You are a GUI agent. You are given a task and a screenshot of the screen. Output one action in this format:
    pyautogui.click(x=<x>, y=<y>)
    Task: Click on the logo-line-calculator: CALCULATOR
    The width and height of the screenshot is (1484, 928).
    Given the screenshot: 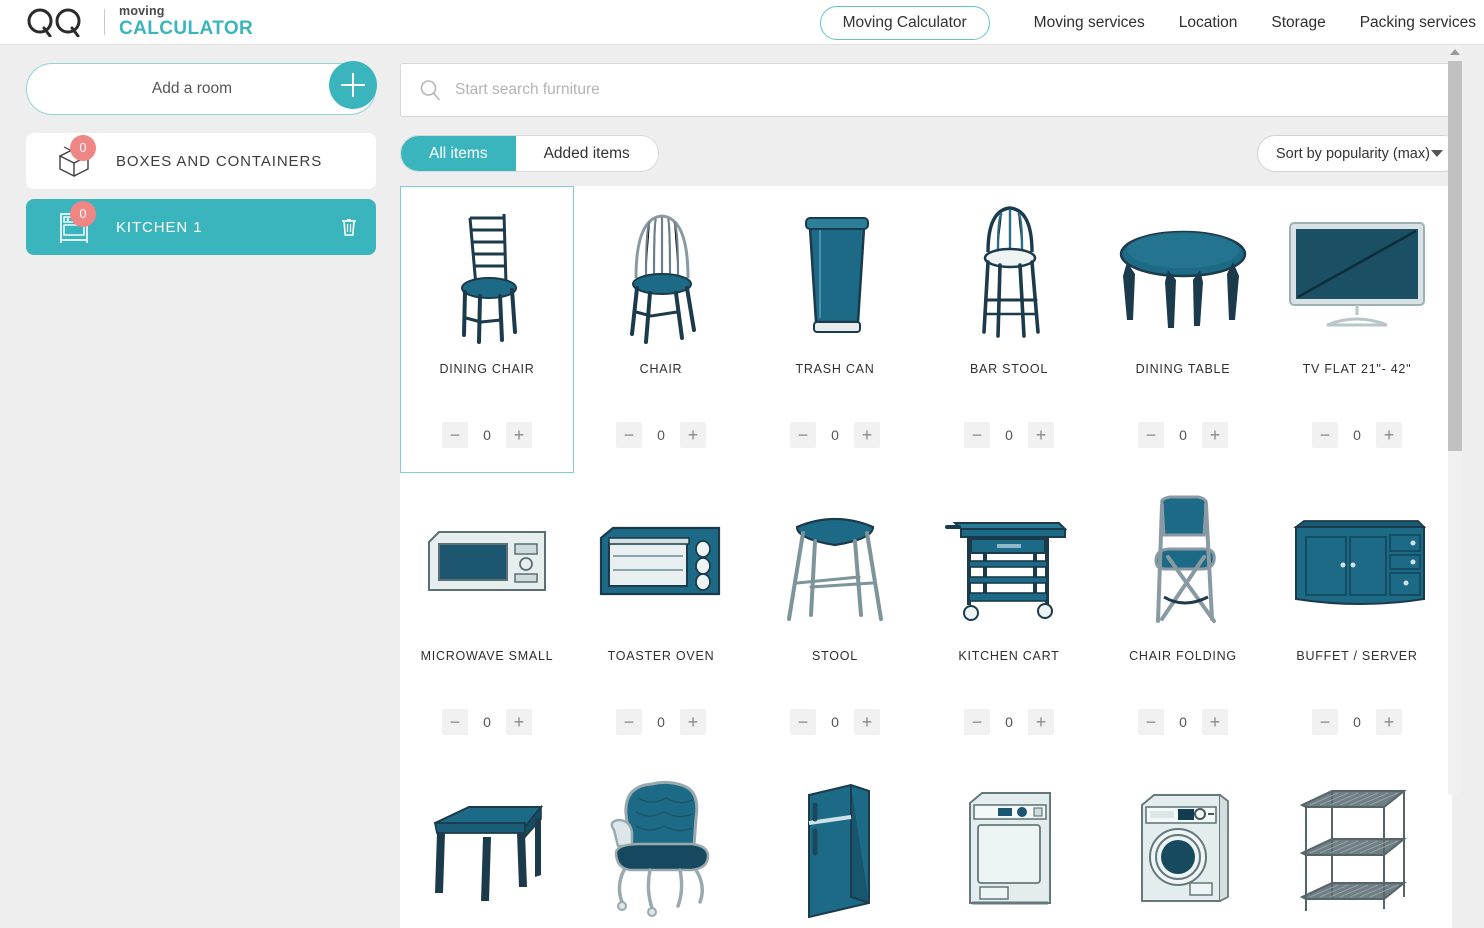 What is the action you would take?
    pyautogui.click(x=186, y=28)
    